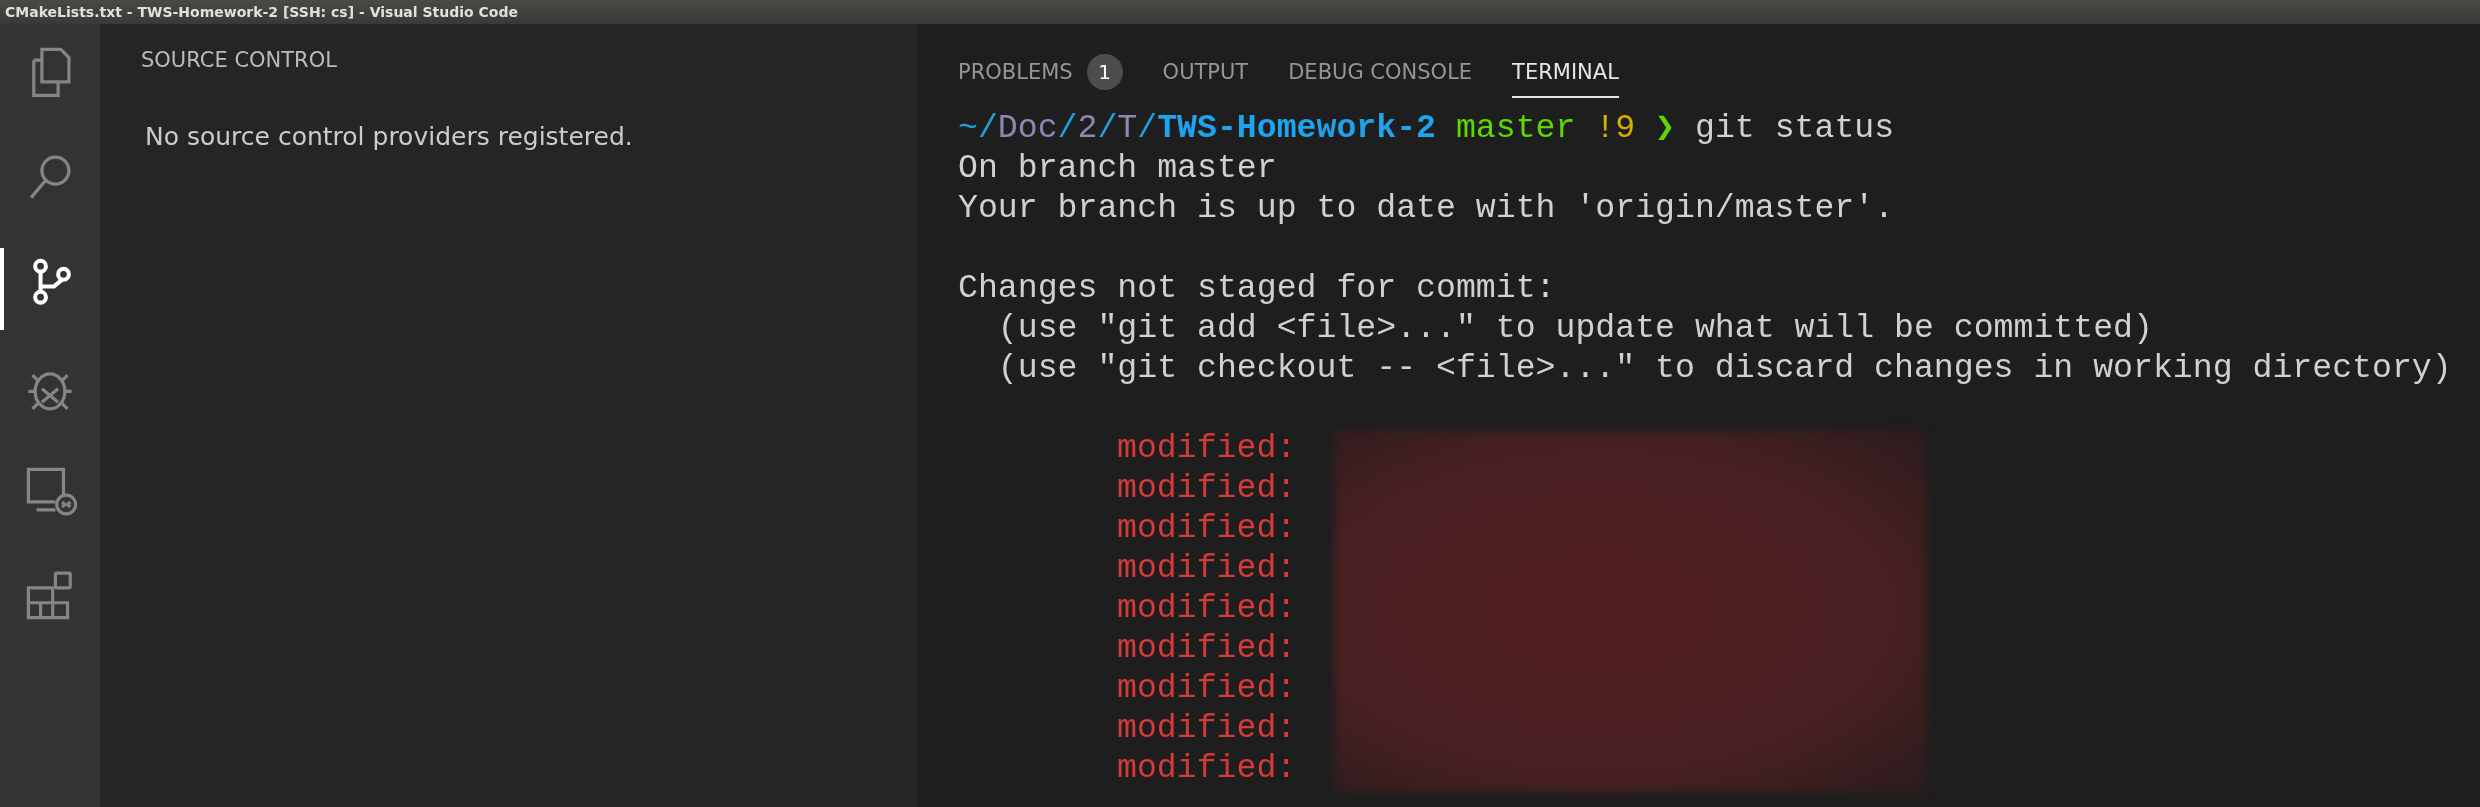 The width and height of the screenshot is (2480, 807). What do you see at coordinates (1257, 288) in the screenshot?
I see `terminal-line: Changes not staged for commit:` at bounding box center [1257, 288].